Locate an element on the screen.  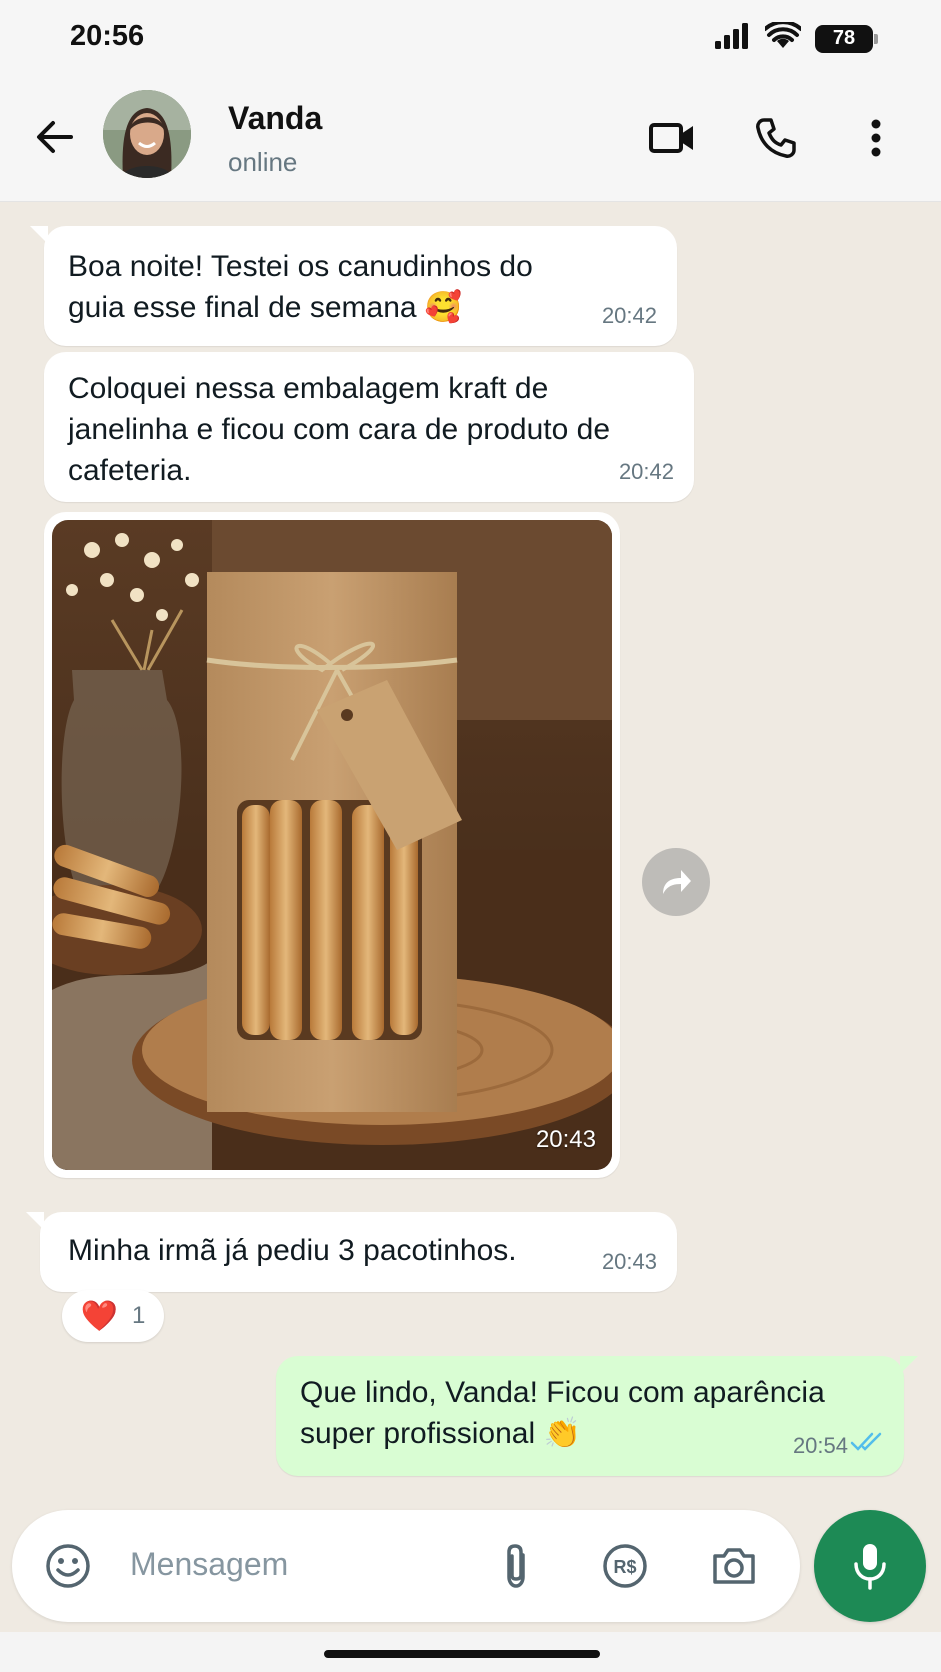
voice-call-button is located at coordinates (776, 138).